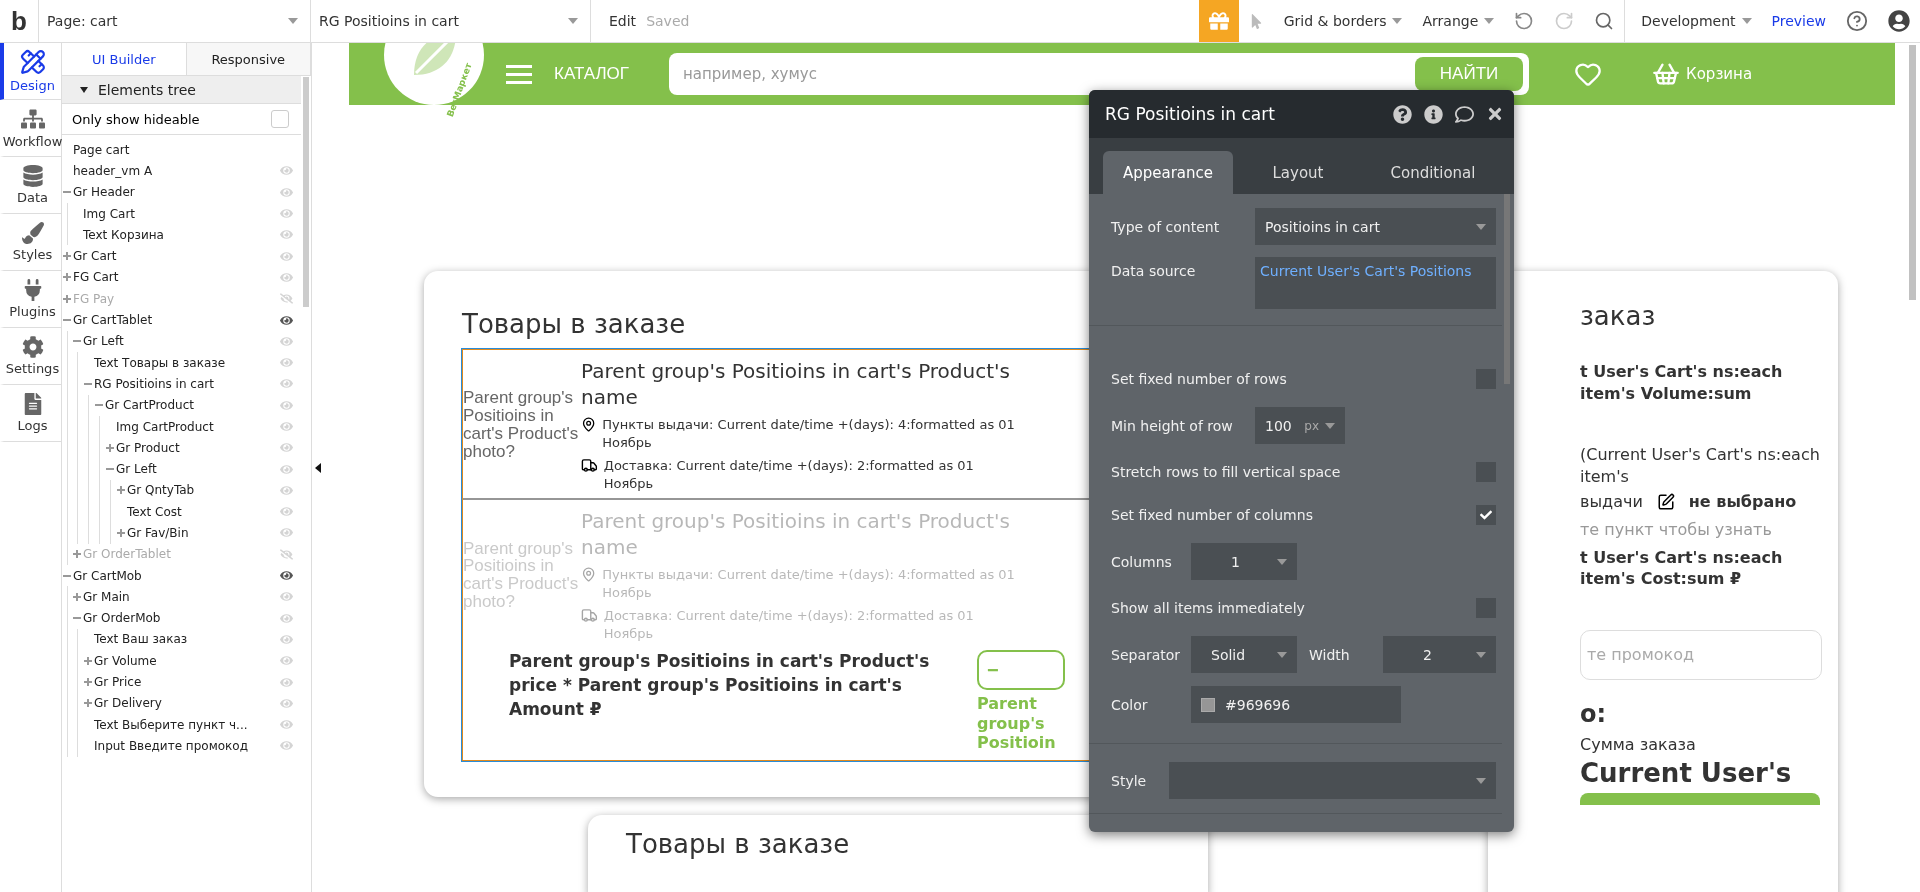  I want to click on gift-icon, so click(1218, 21).